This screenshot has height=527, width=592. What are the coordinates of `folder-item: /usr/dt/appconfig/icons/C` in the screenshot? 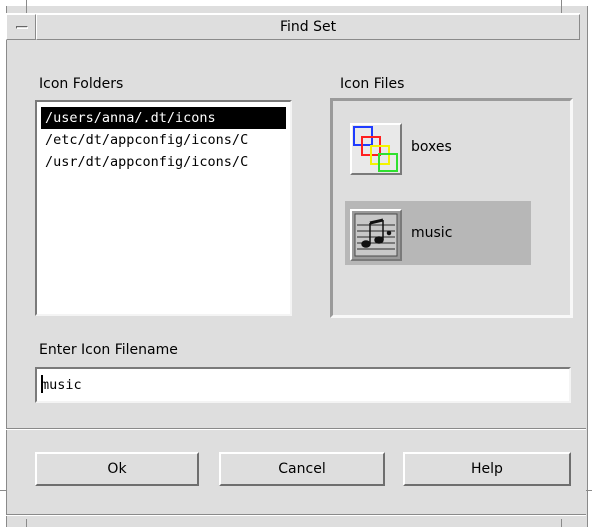 It's located at (163, 162).